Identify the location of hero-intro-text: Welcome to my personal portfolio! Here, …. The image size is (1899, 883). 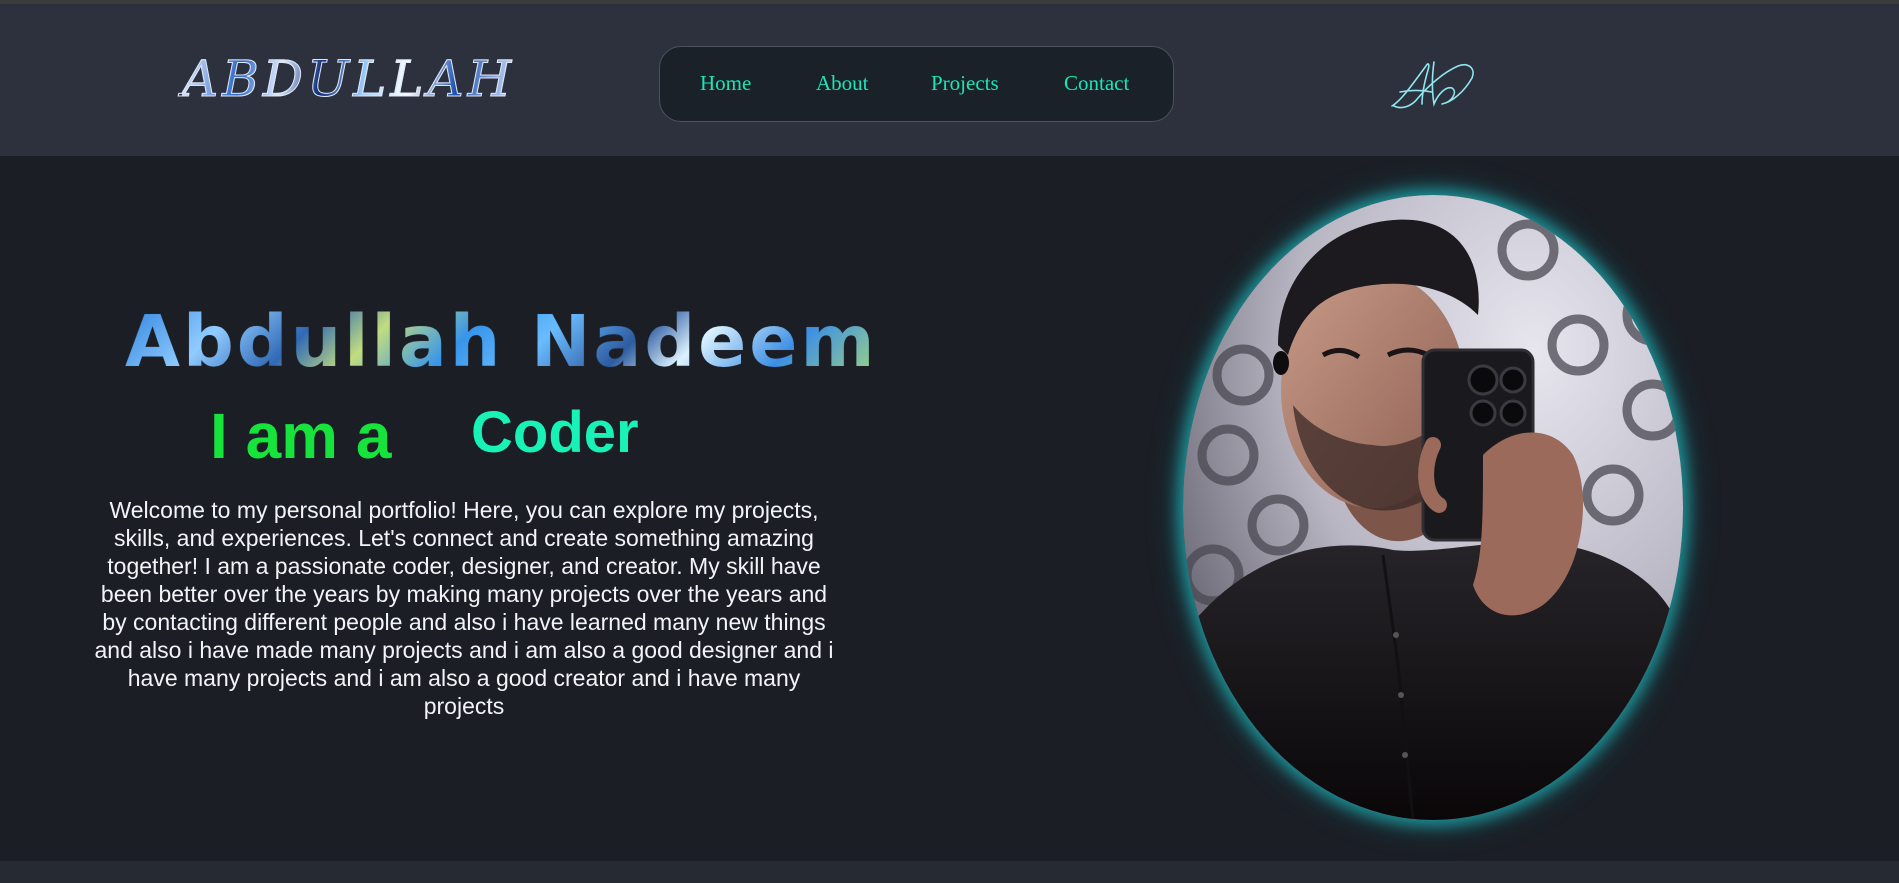
(464, 608).